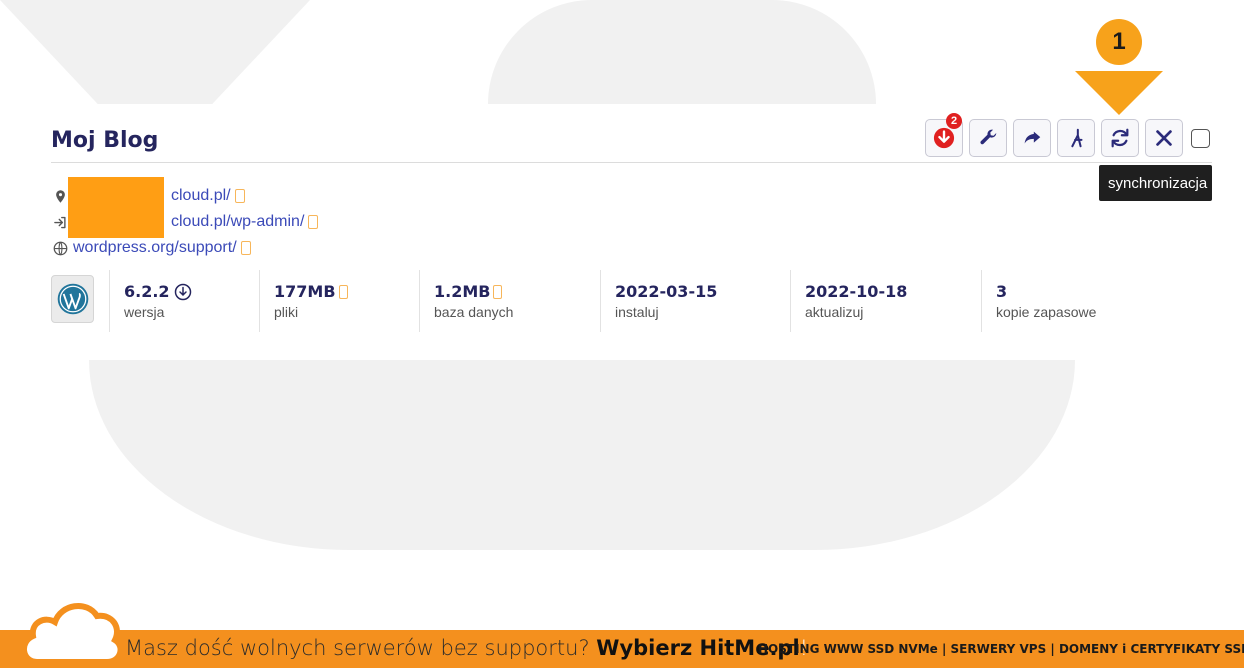 This screenshot has width=1244, height=668. What do you see at coordinates (144, 312) in the screenshot?
I see `version-label: wersja` at bounding box center [144, 312].